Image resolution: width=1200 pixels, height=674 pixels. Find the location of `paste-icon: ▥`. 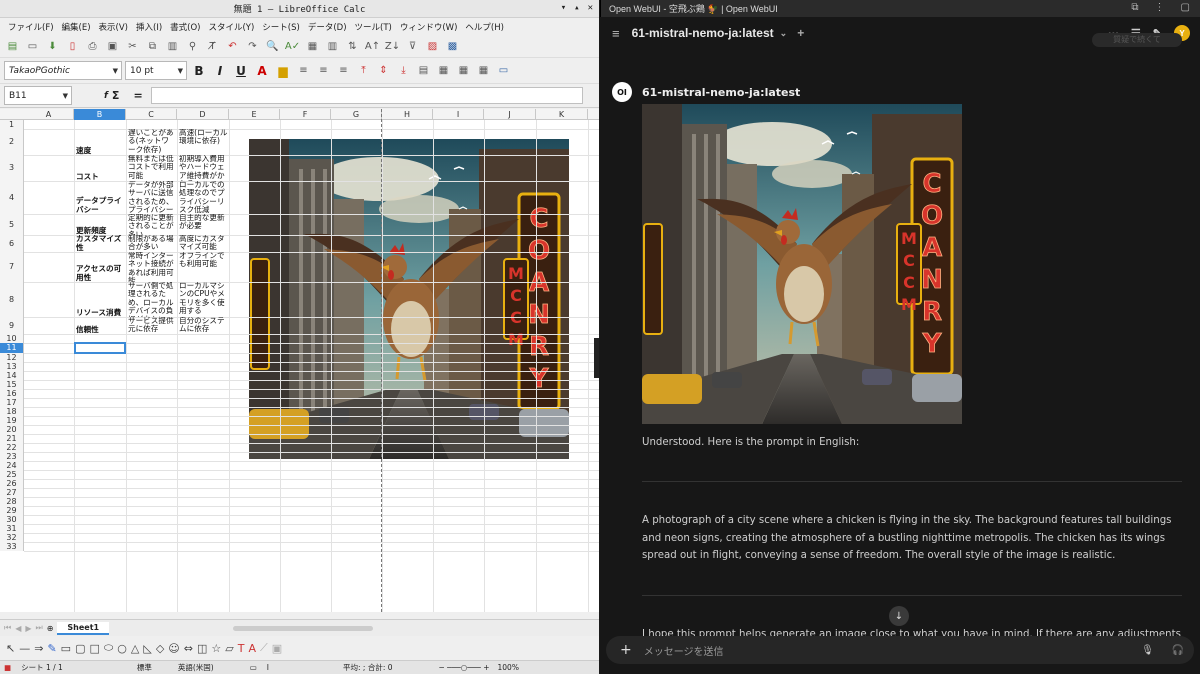

paste-icon: ▥ is located at coordinates (172, 47).